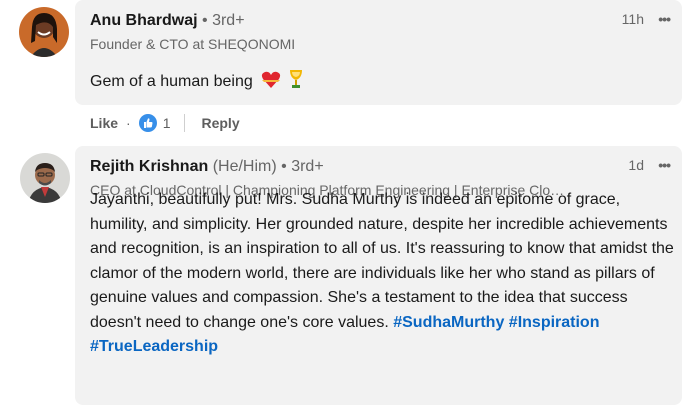 This screenshot has height=411, width=700. What do you see at coordinates (185, 123) in the screenshot?
I see `divider` at bounding box center [185, 123].